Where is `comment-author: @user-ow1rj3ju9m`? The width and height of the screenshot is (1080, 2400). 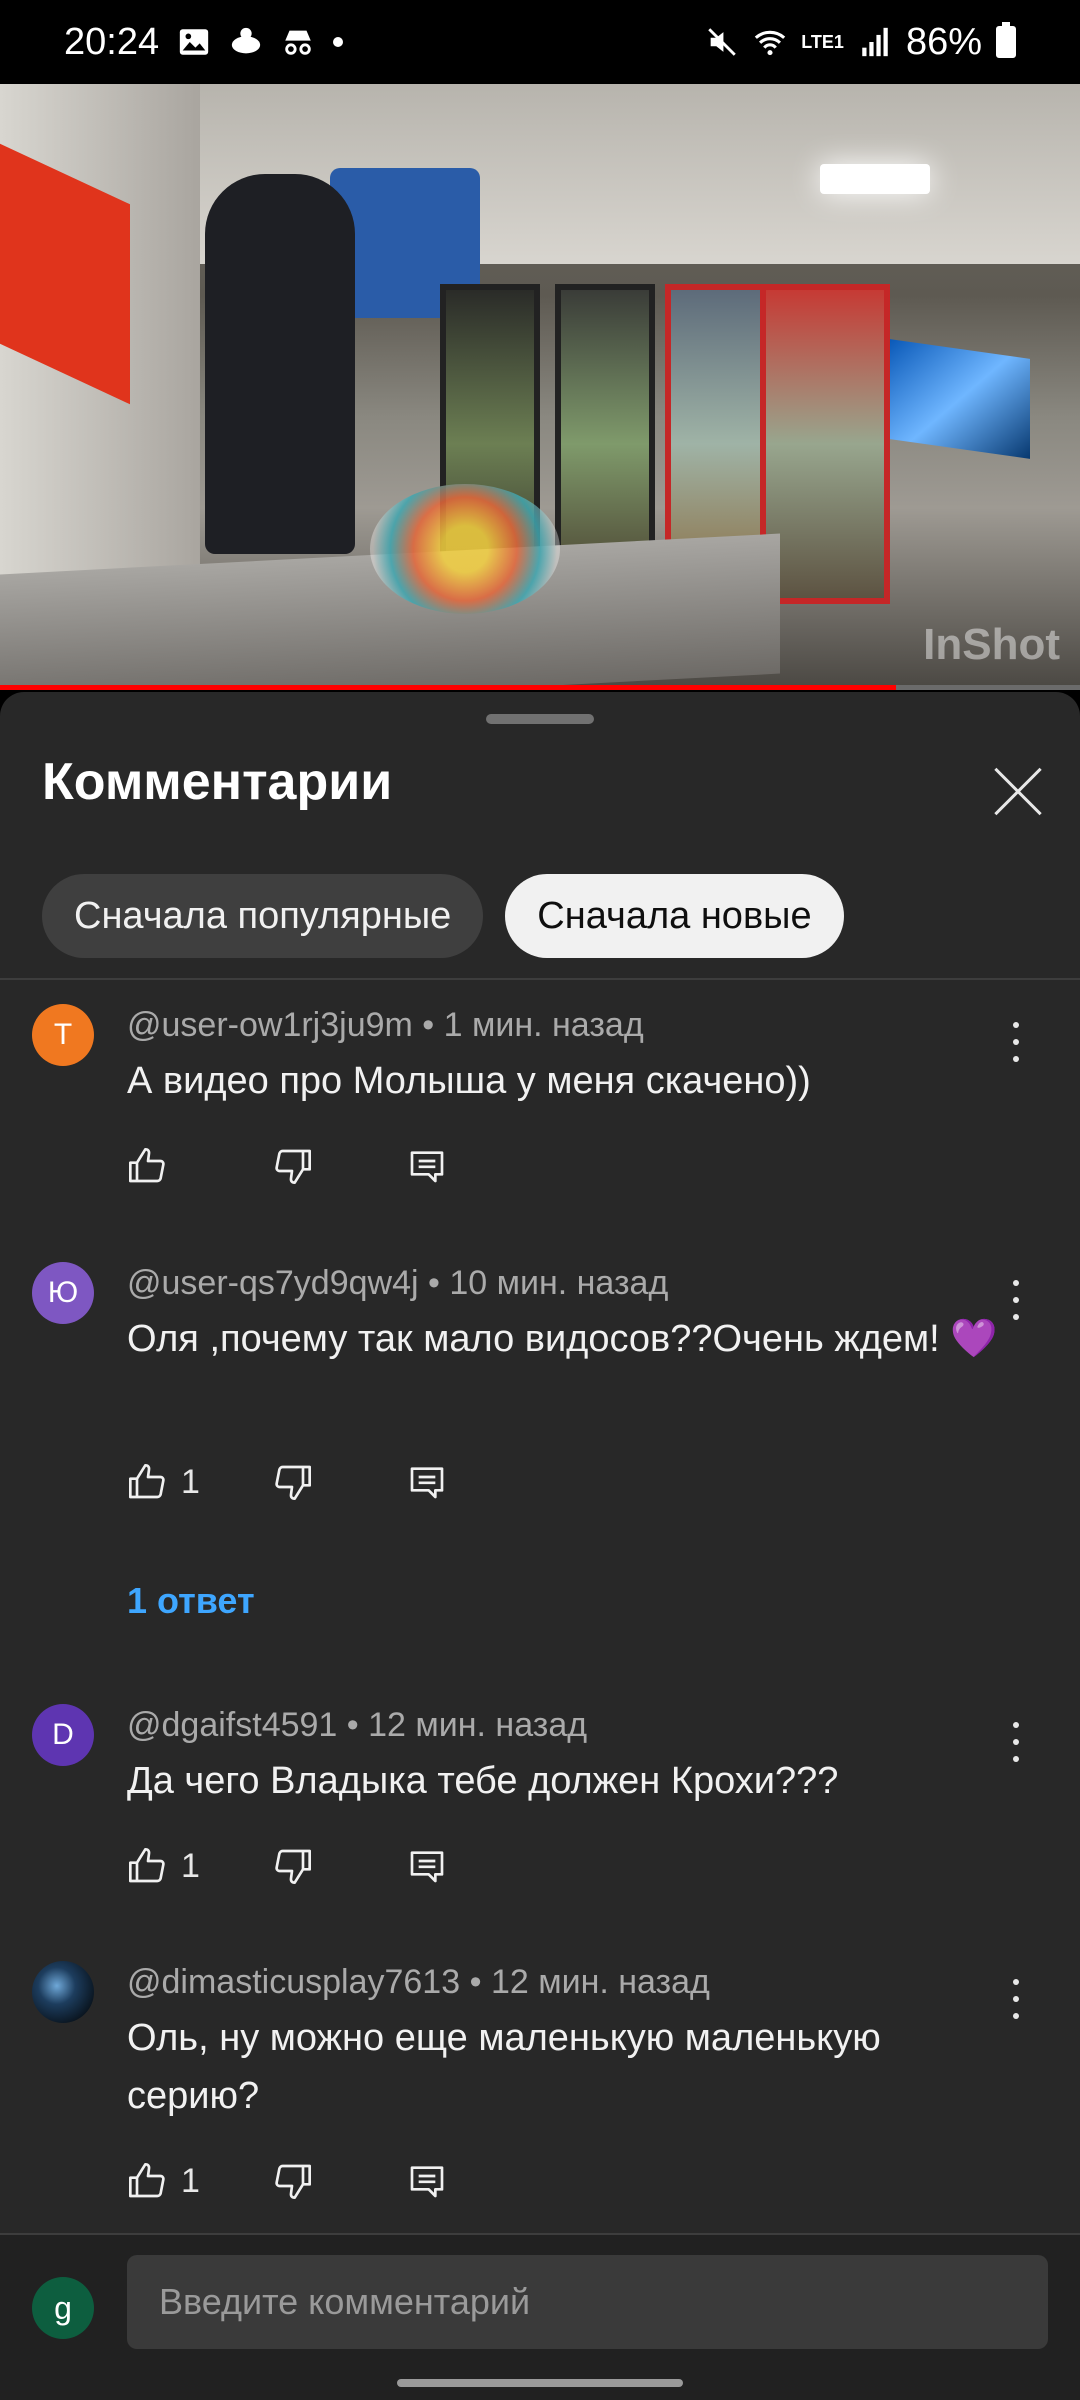 comment-author: @user-ow1rj3ju9m is located at coordinates (270, 1025).